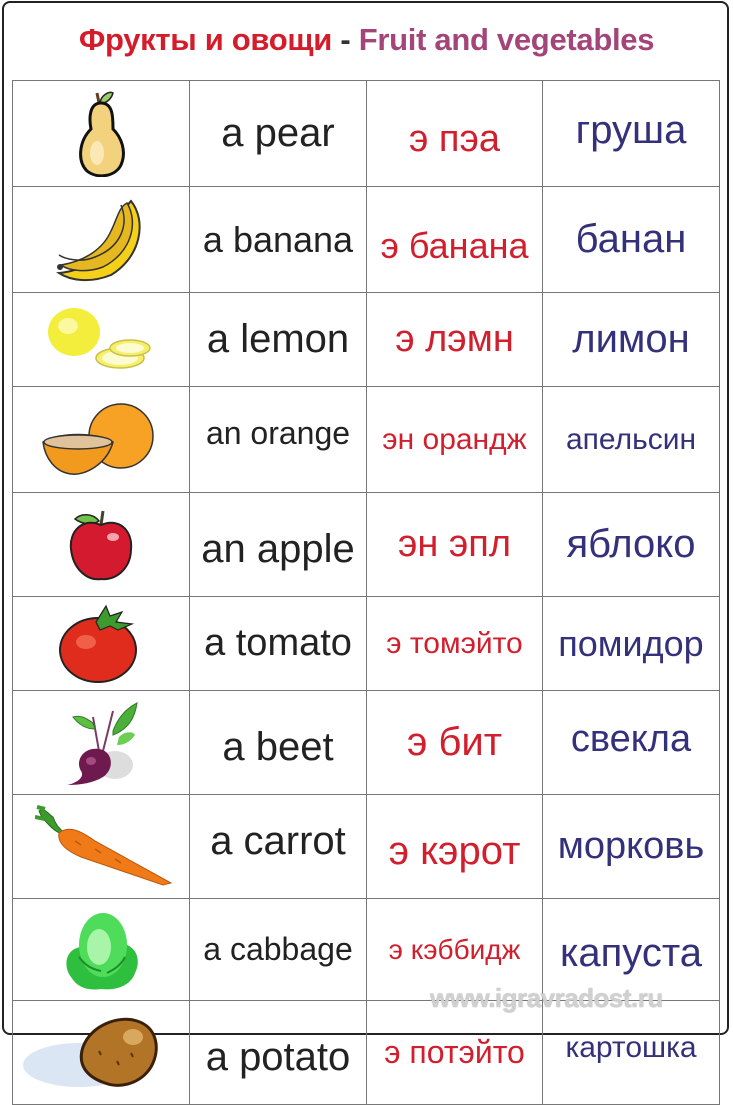 The width and height of the screenshot is (733, 1105). What do you see at coordinates (366, 544) in the screenshot?
I see `table-row: an apple эн эпл яблоко` at bounding box center [366, 544].